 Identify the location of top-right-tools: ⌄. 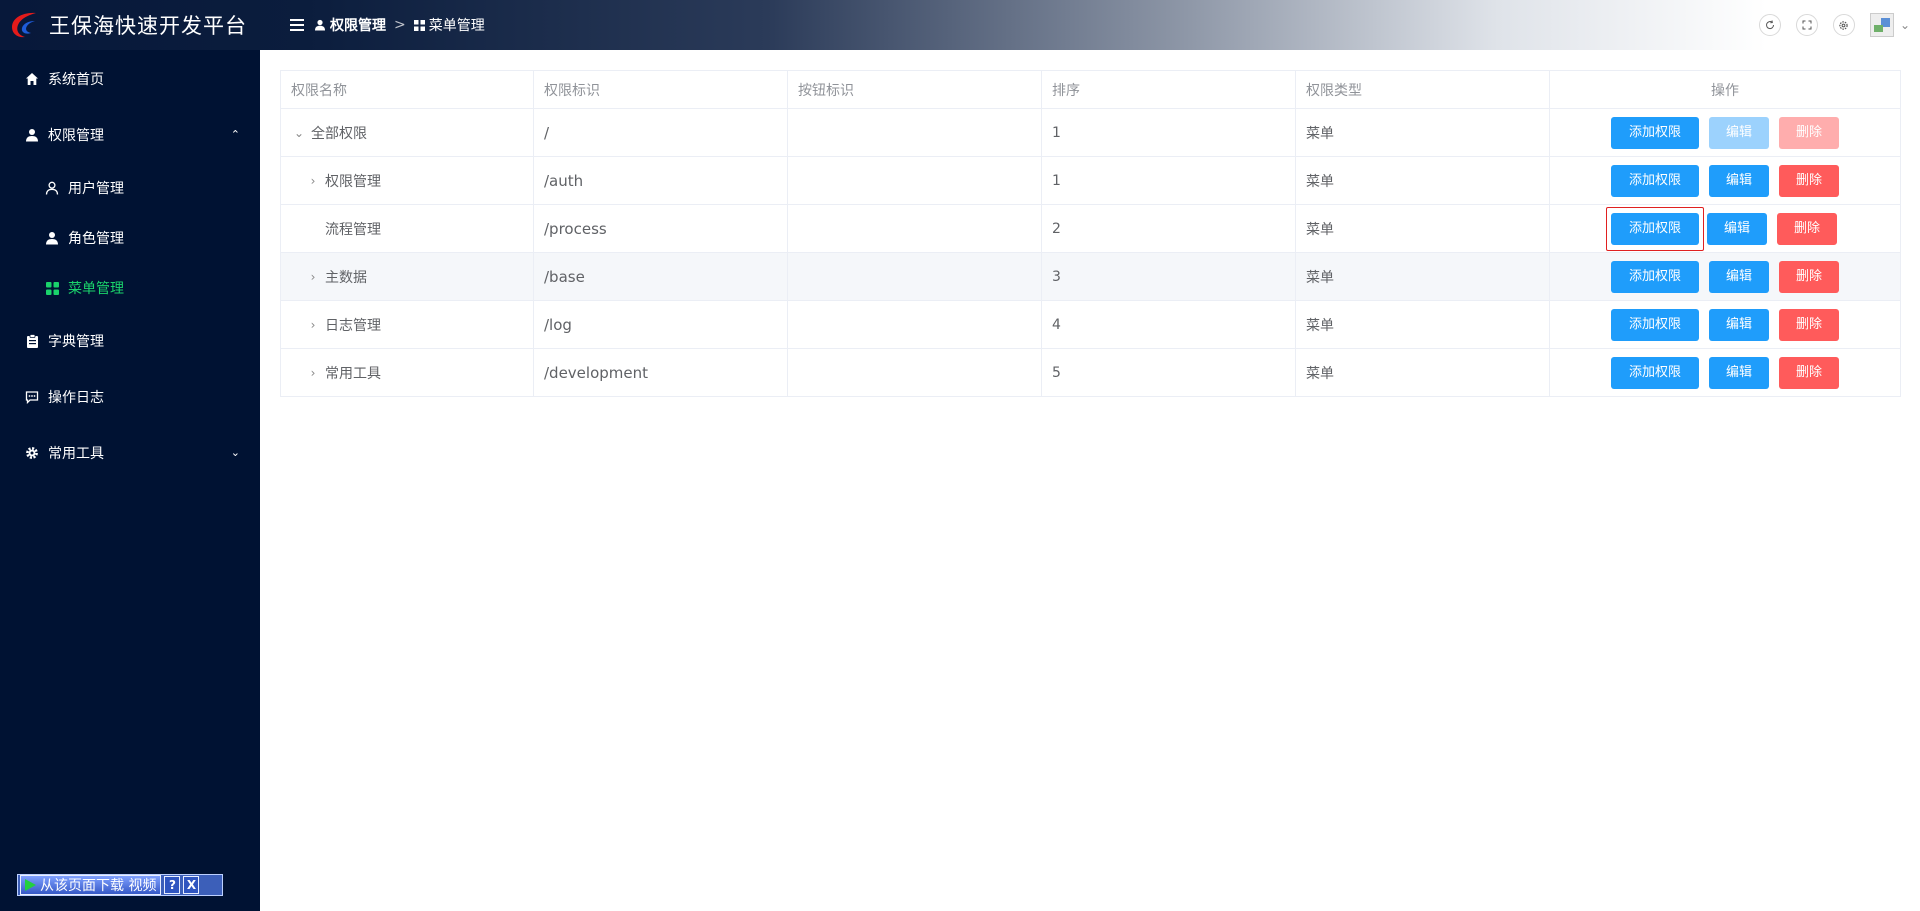
(1839, 25).